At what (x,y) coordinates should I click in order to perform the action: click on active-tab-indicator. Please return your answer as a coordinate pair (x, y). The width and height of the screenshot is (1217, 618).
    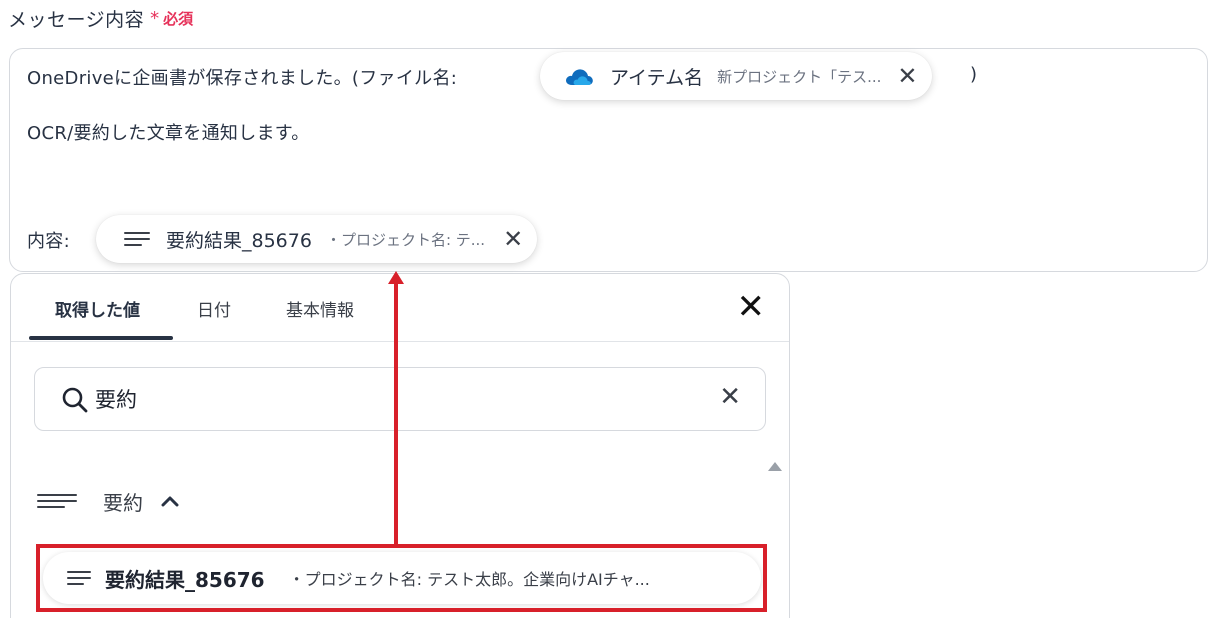
    Looking at the image, I should click on (101, 338).